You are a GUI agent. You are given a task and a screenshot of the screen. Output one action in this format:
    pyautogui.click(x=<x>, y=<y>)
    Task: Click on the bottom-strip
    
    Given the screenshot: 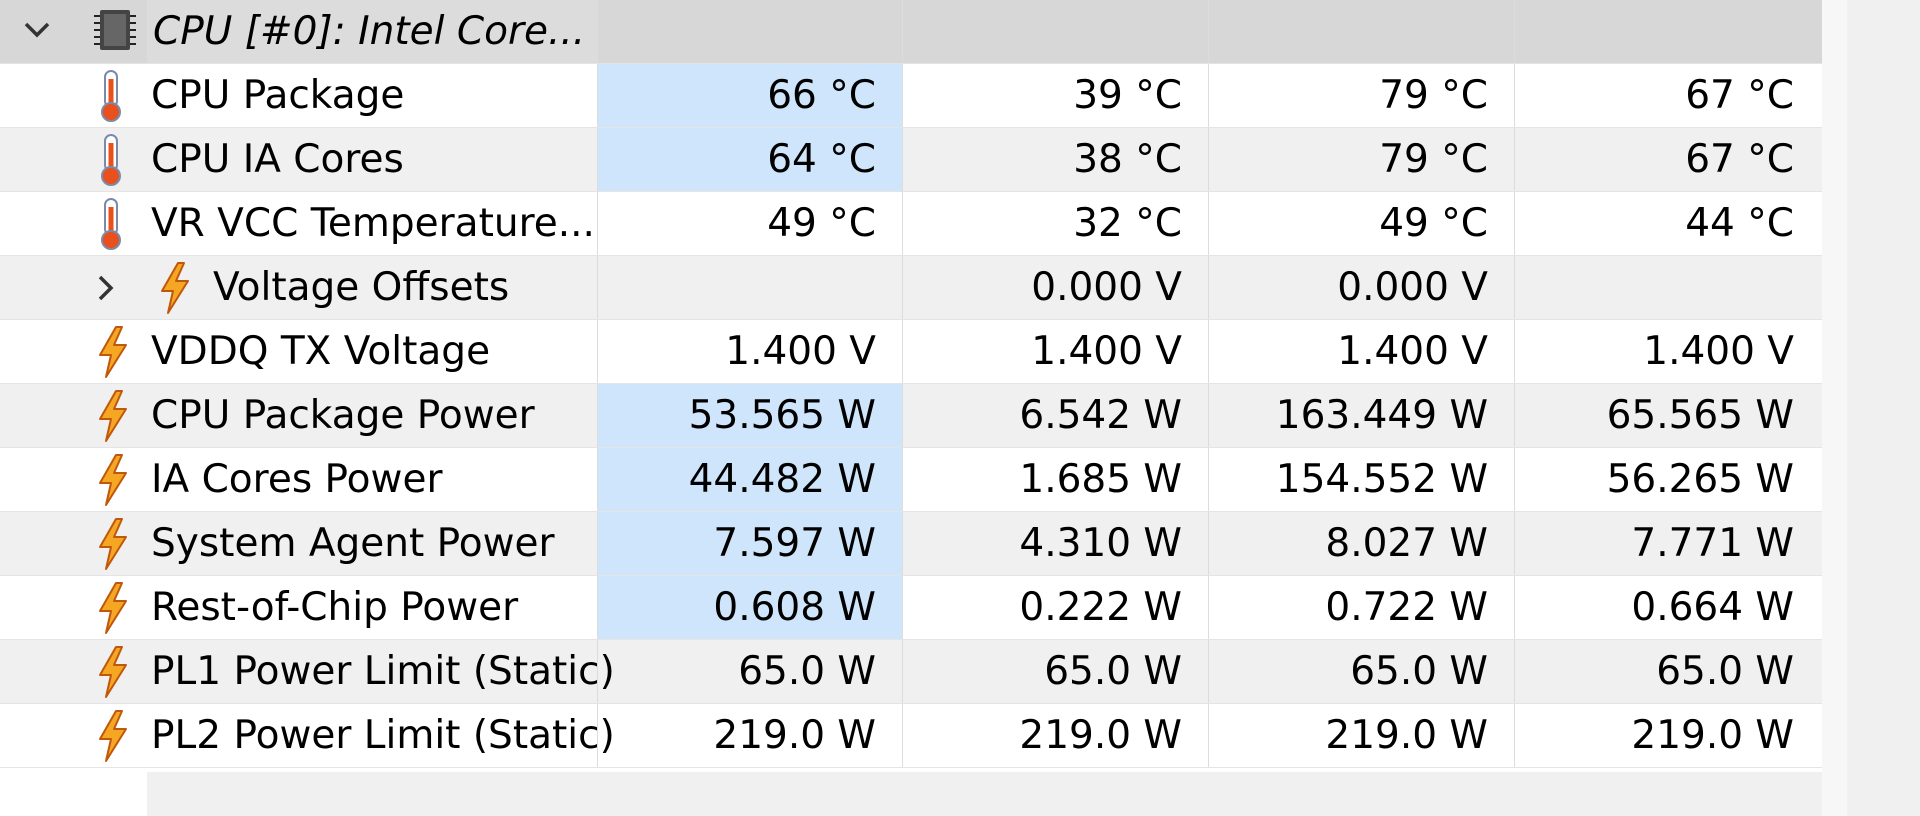 What is the action you would take?
    pyautogui.click(x=984, y=794)
    